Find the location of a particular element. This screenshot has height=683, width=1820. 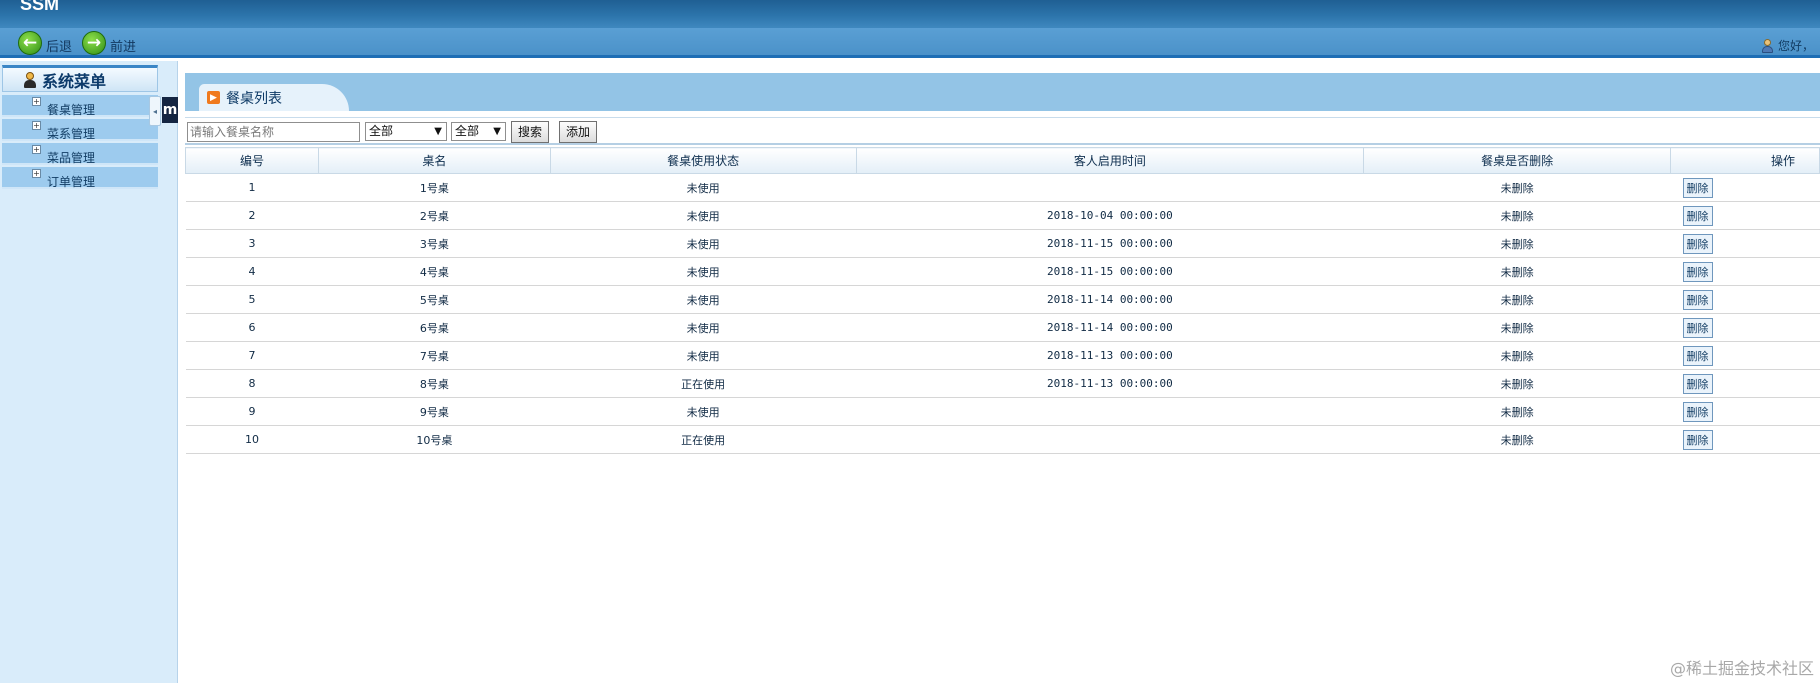

cell-table-name: 5号桌 is located at coordinates (434, 299).